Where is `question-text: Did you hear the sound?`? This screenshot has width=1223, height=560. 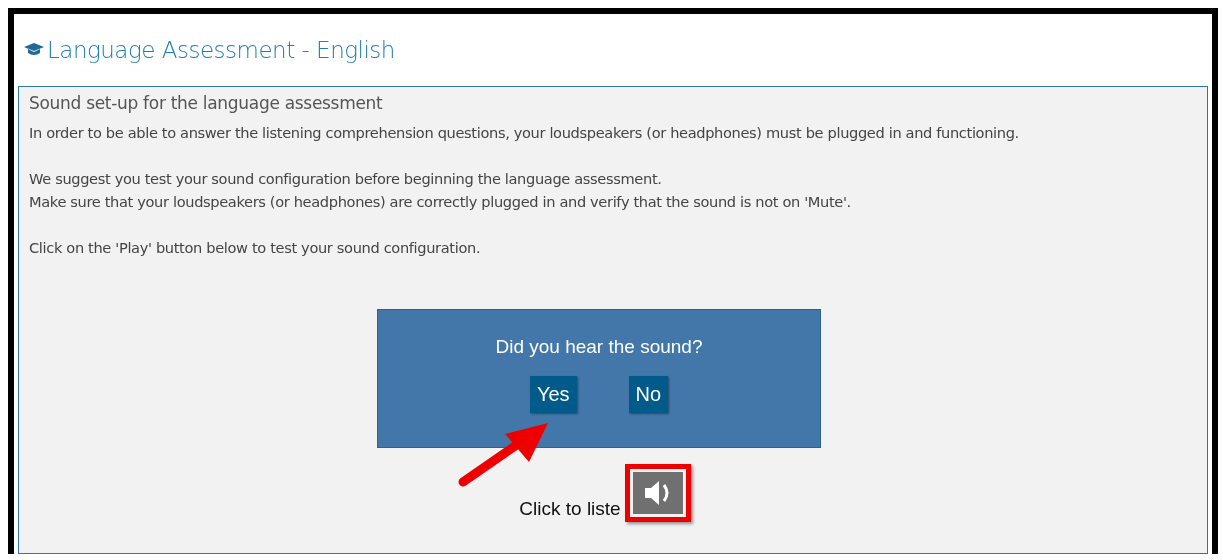 question-text: Did you hear the sound? is located at coordinates (599, 347).